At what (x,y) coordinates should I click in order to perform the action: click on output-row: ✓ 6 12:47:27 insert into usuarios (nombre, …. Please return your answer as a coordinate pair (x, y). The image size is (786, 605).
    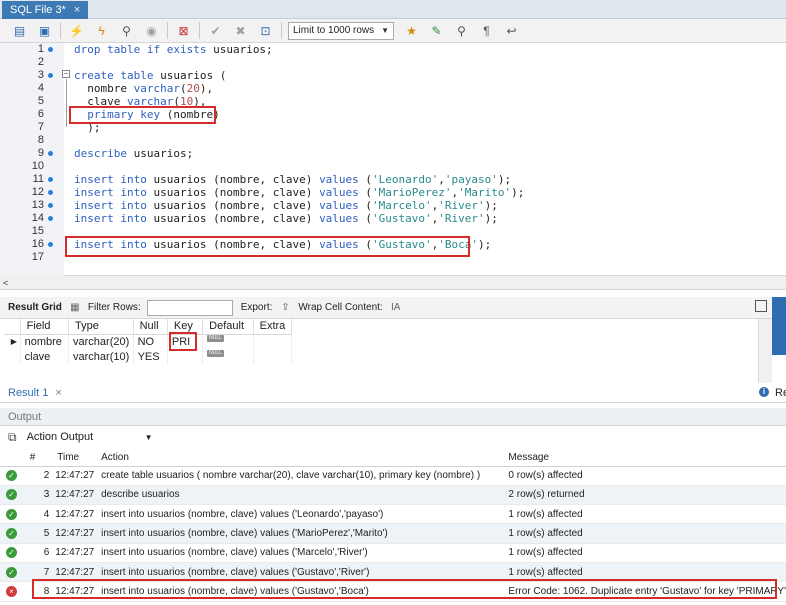
    Looking at the image, I should click on (393, 553).